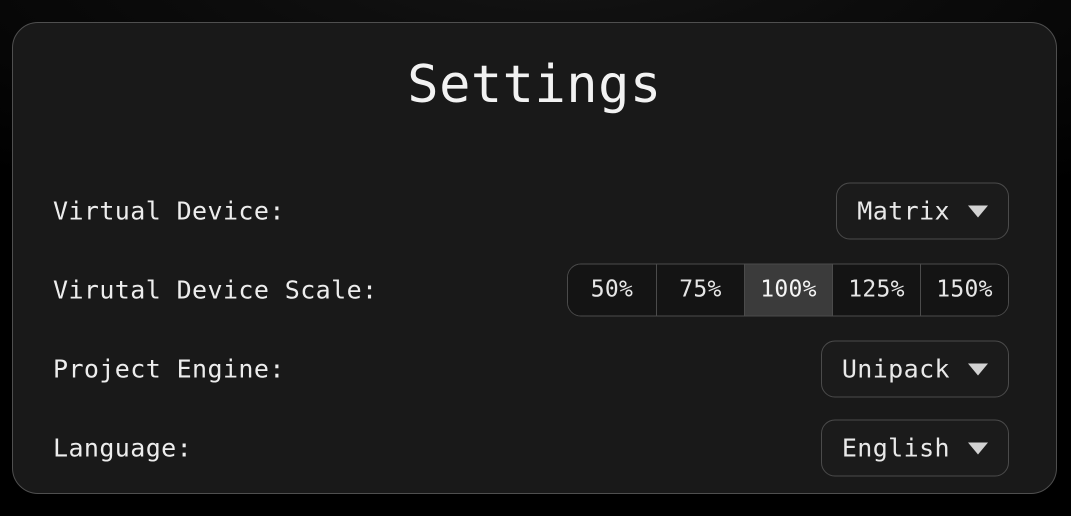  I want to click on segmented-control-device-scale: 50% 75% 100% 125% 150%, so click(788, 289).